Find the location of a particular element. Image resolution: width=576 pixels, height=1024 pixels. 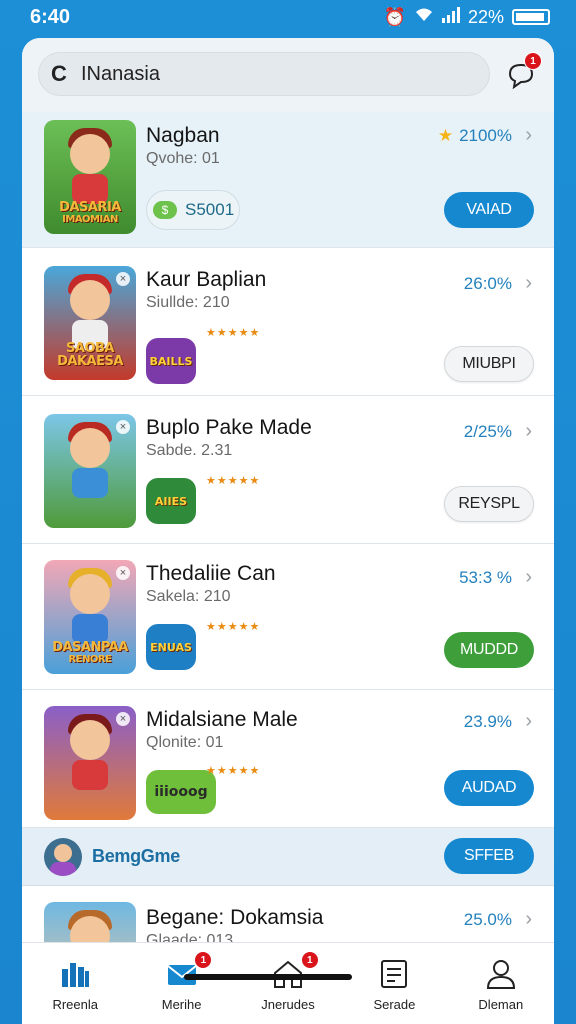

star-icon: ★ is located at coordinates (445, 135).